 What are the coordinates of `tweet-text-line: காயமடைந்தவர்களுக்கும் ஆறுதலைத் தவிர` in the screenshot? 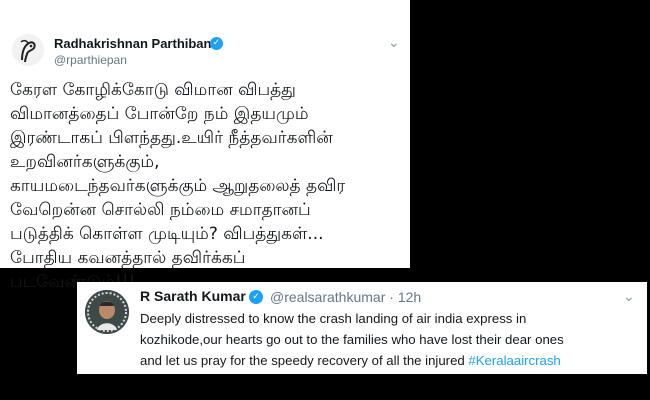 It's located at (178, 186).